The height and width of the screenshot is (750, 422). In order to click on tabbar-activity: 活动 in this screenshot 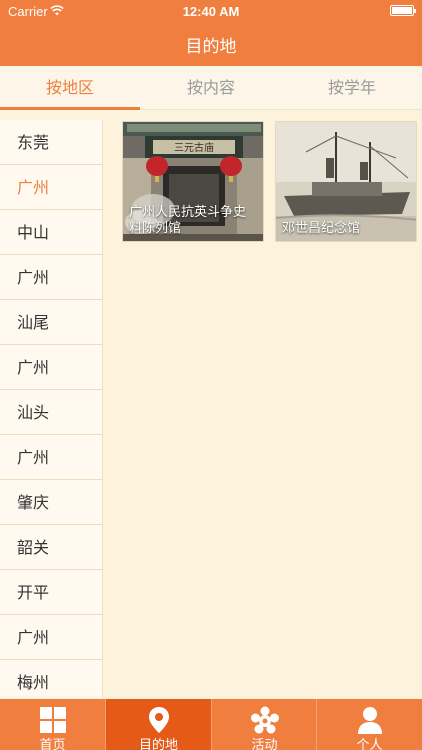, I will do `click(264, 724)`.